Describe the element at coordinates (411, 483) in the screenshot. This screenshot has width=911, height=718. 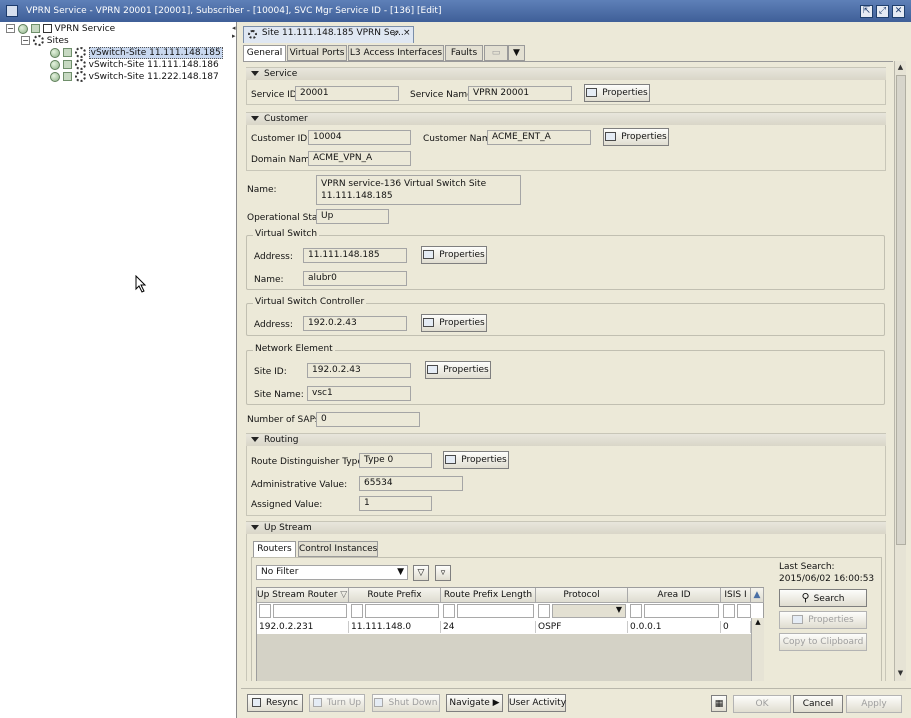
I see `admin-value-field: 65534` at that location.